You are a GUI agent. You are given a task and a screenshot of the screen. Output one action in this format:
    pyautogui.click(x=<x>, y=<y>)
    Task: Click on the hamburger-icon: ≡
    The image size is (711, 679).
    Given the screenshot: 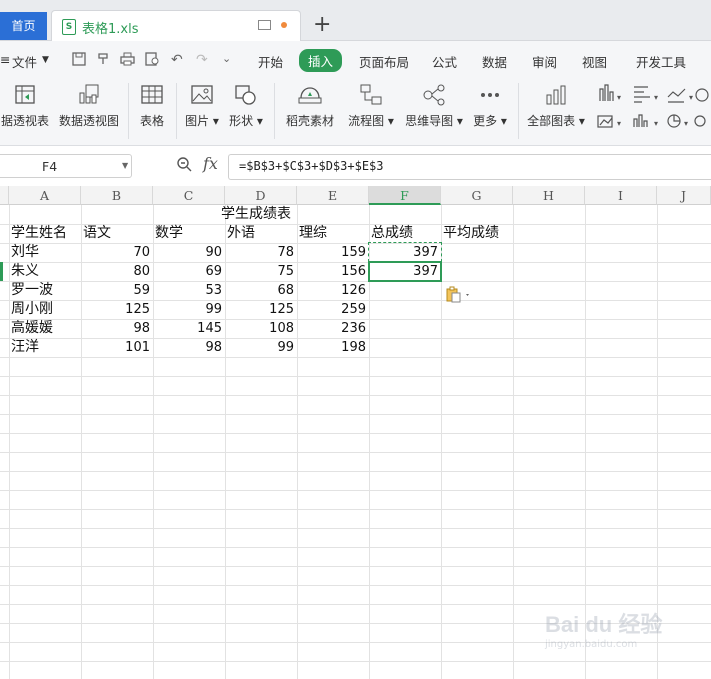 What is the action you would take?
    pyautogui.click(x=5, y=59)
    